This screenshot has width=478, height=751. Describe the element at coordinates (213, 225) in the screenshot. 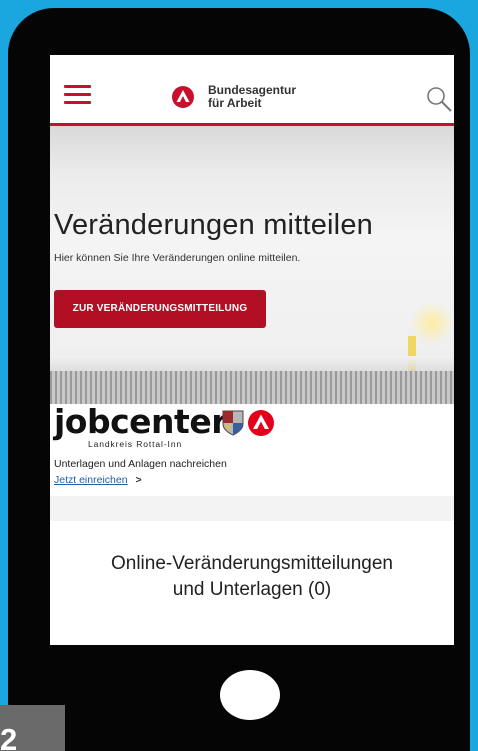

I see `hero-title: Veränderungen mitteilen` at that location.